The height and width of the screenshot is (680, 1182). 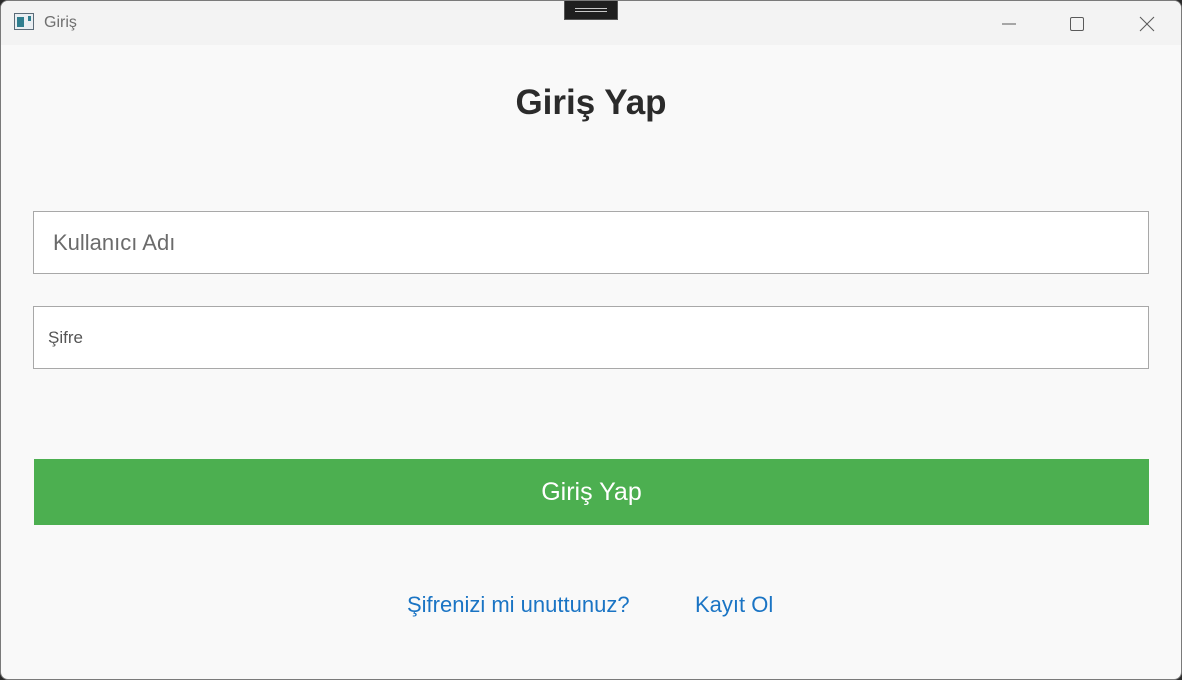 I want to click on maximize-icon, so click(x=1077, y=24).